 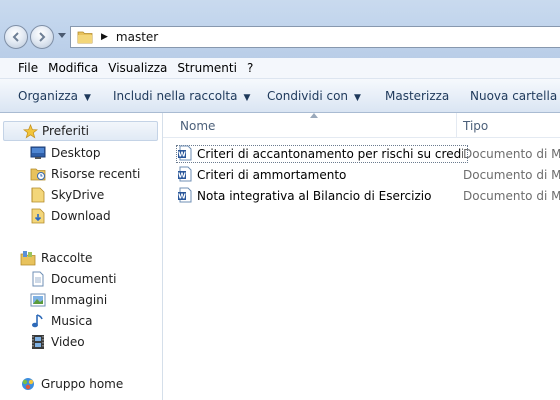 What do you see at coordinates (314, 115) in the screenshot?
I see `sort-ascending-icon` at bounding box center [314, 115].